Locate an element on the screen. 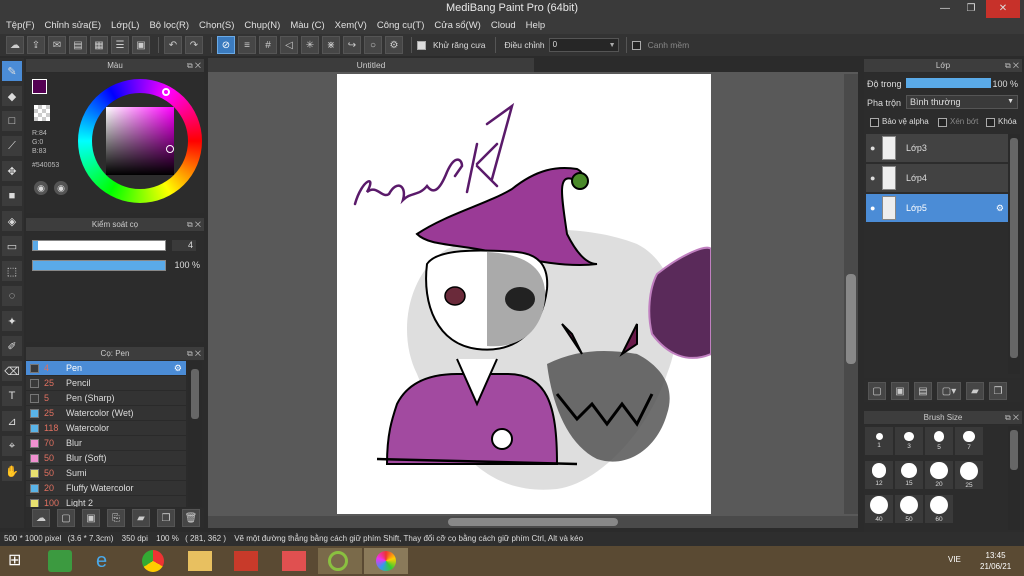 The height and width of the screenshot is (576, 1024). medibang-taskbar-icon is located at coordinates (386, 561).